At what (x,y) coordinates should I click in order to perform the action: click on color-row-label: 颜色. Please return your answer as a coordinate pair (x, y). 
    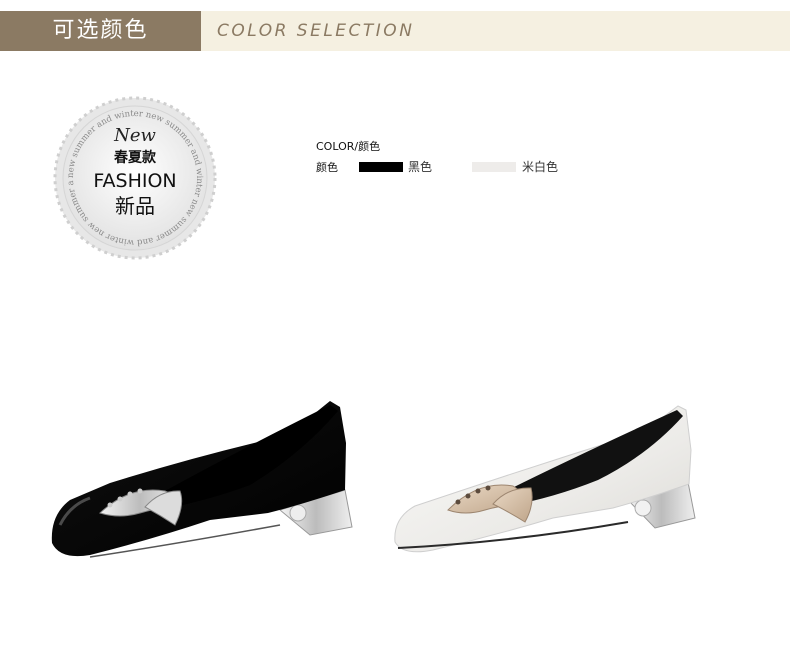
    Looking at the image, I should click on (327, 167).